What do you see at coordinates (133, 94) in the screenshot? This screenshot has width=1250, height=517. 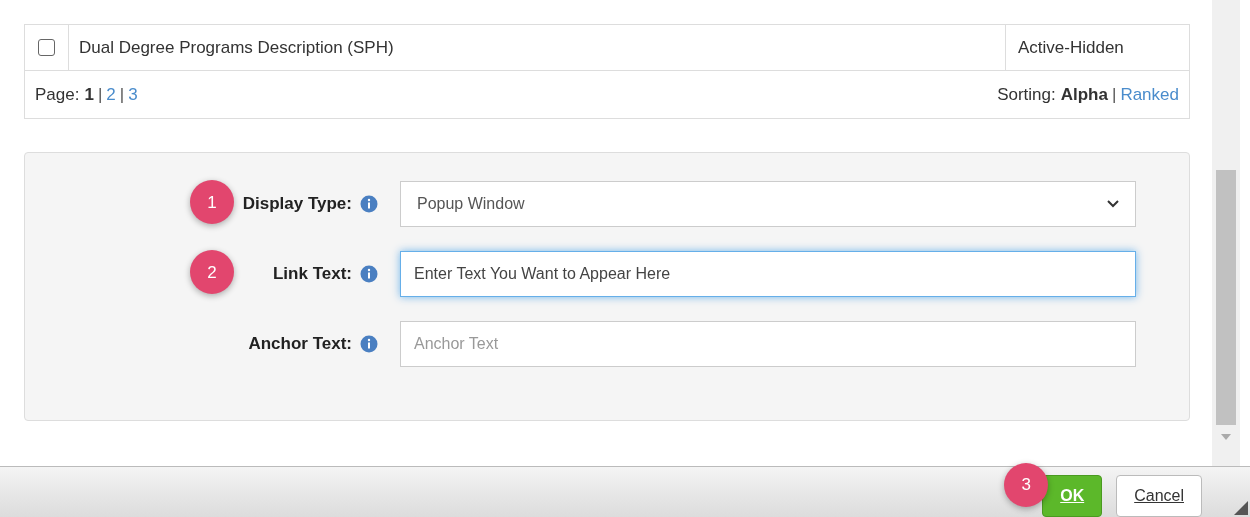 I see `page-link: 3` at bounding box center [133, 94].